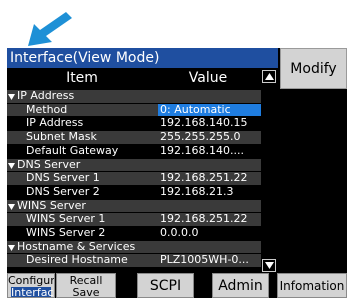  I want to click on setting-label: IP Address, so click(55, 123).